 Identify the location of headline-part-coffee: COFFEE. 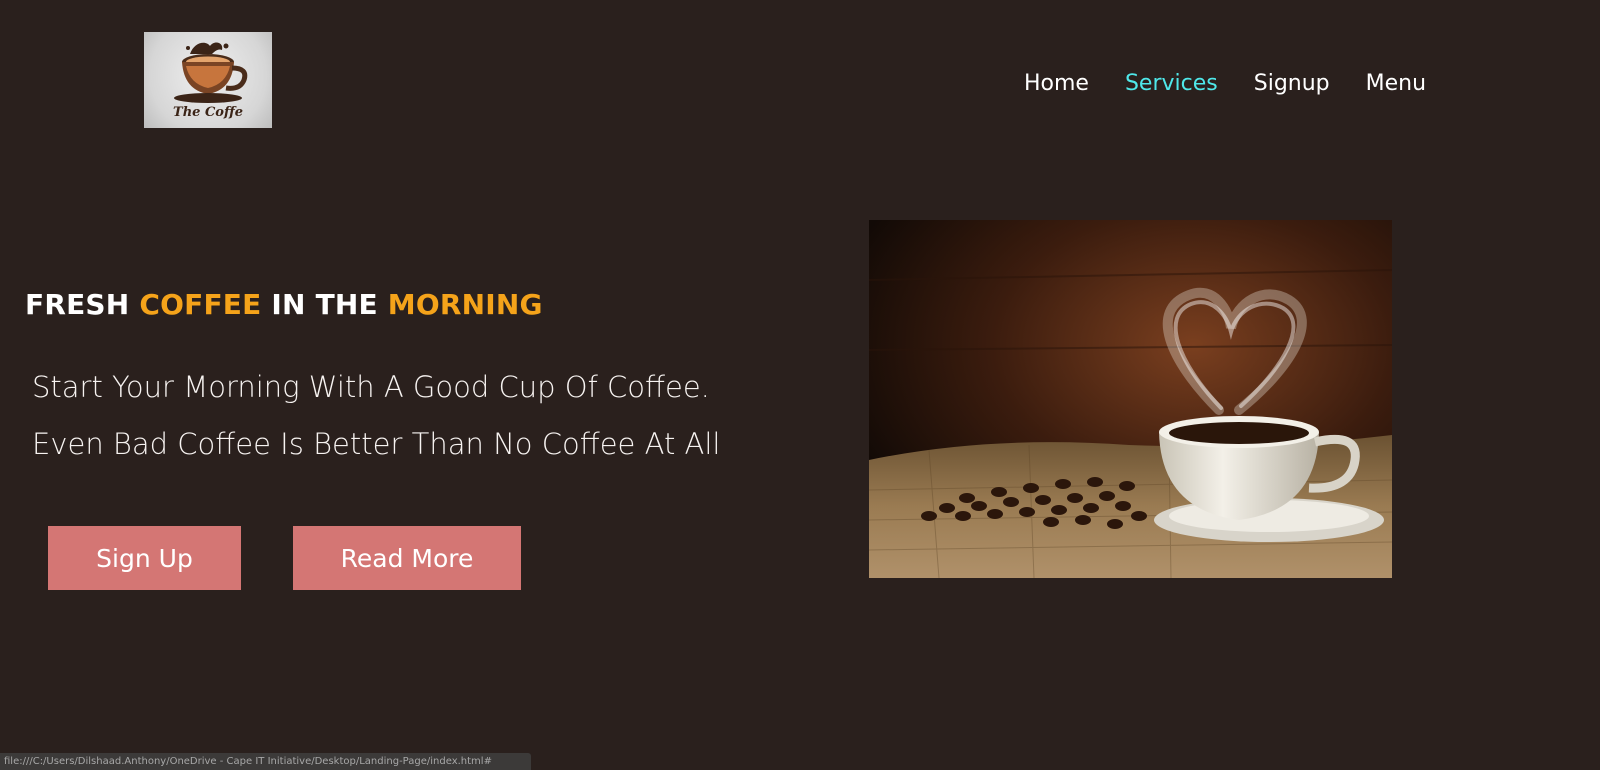
(200, 304).